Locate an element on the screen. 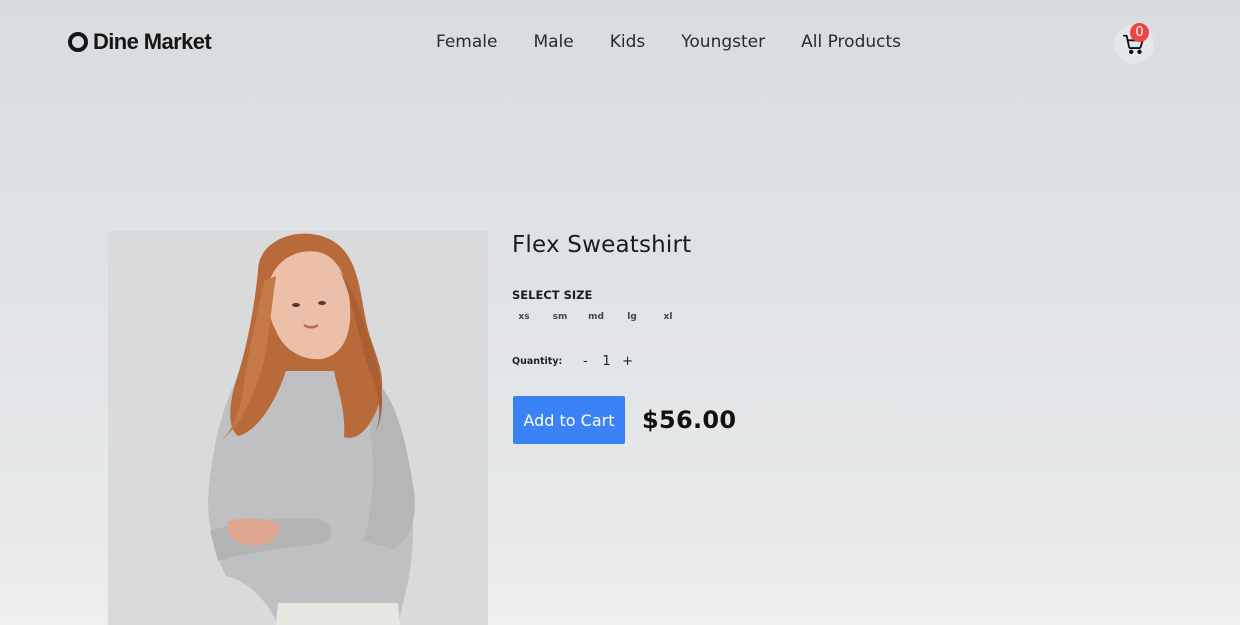 The height and width of the screenshot is (625, 1240). purchase-row: Add to Cart $56.00 is located at coordinates (624, 420).